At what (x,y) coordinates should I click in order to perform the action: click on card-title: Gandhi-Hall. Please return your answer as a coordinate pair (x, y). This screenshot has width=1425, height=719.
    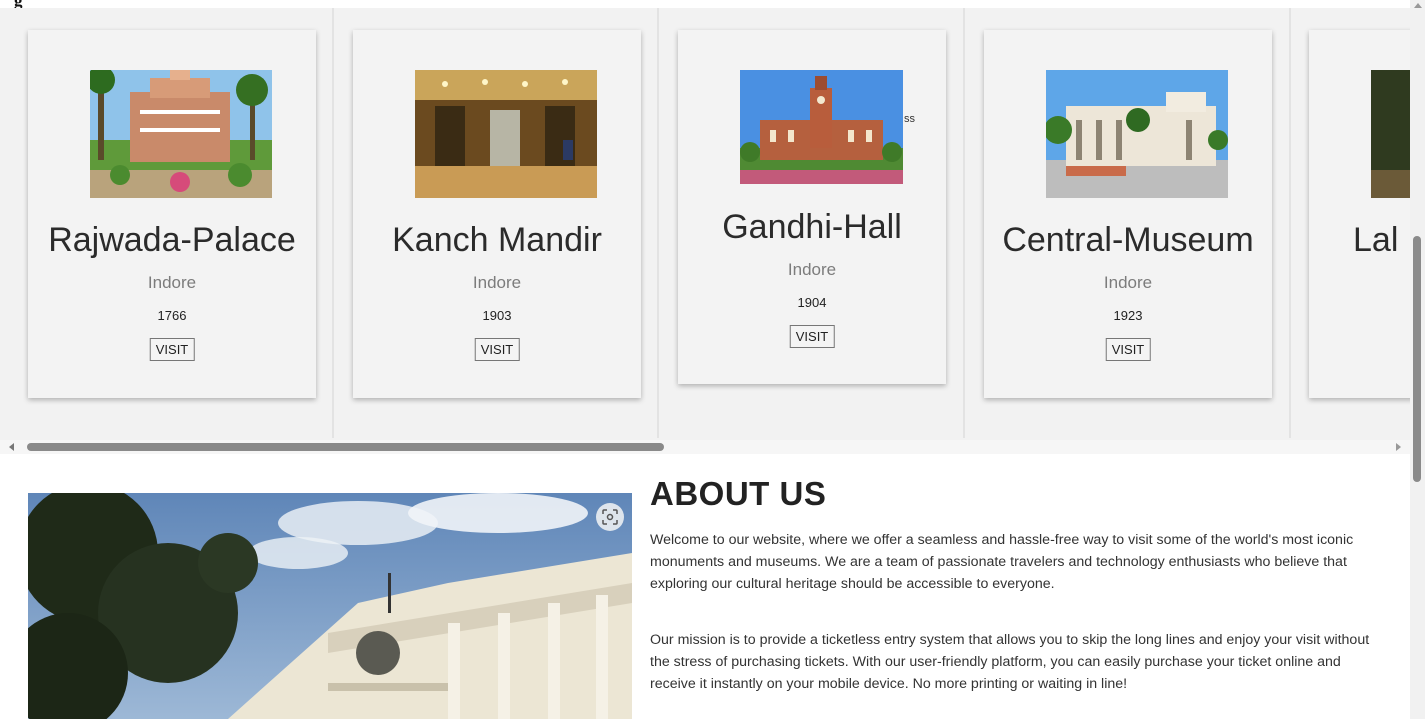
    Looking at the image, I should click on (812, 227).